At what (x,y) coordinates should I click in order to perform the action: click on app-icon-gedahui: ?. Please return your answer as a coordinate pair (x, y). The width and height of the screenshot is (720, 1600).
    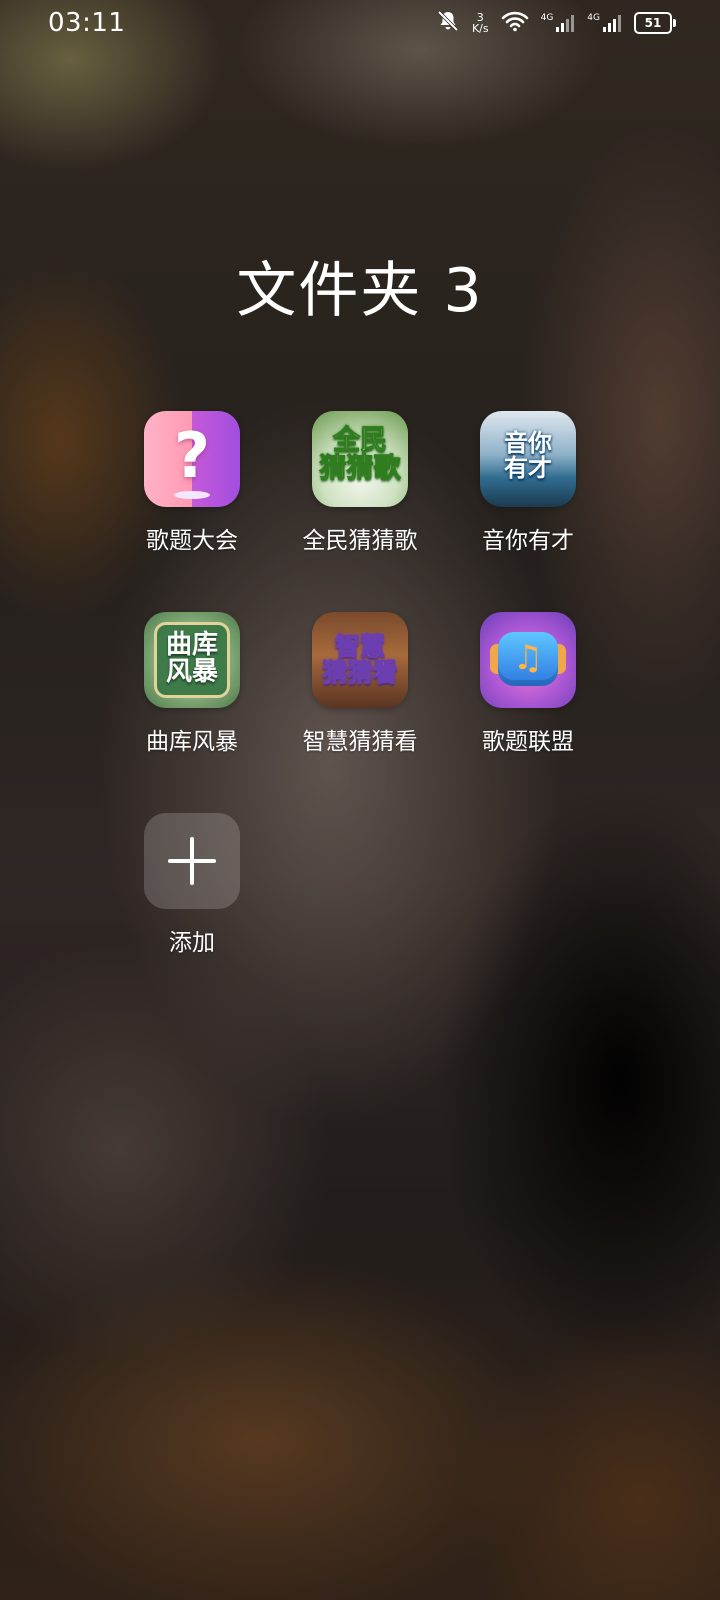
    Looking at the image, I should click on (192, 459).